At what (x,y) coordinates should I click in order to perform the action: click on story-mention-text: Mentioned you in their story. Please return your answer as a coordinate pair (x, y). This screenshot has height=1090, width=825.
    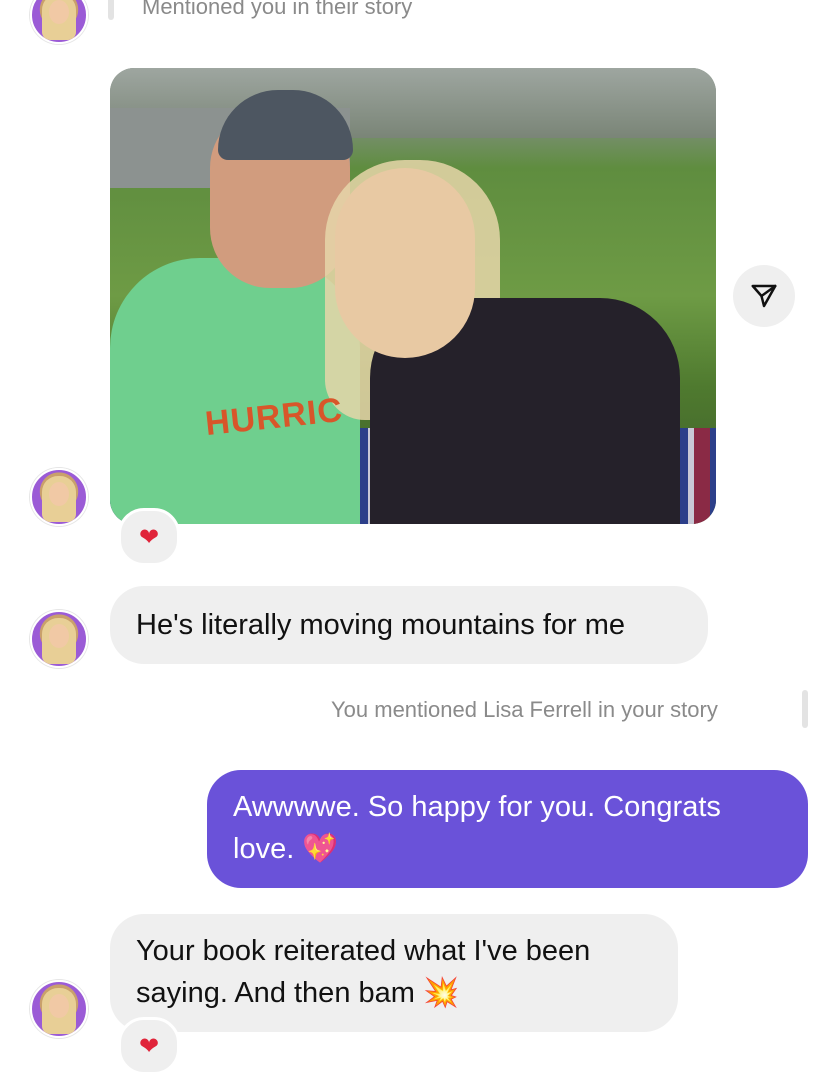
    Looking at the image, I should click on (277, 9).